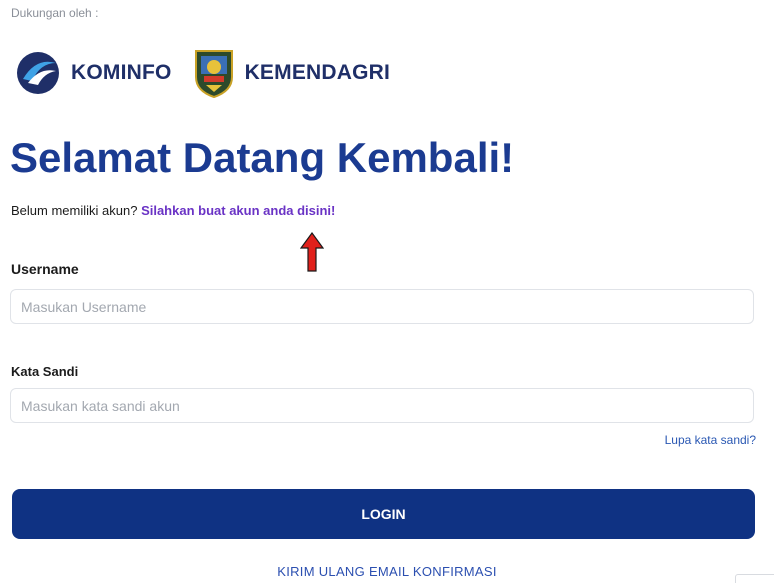 The height and width of the screenshot is (583, 774). Describe the element at coordinates (45, 371) in the screenshot. I see `password-label: Kata Sandi` at that location.